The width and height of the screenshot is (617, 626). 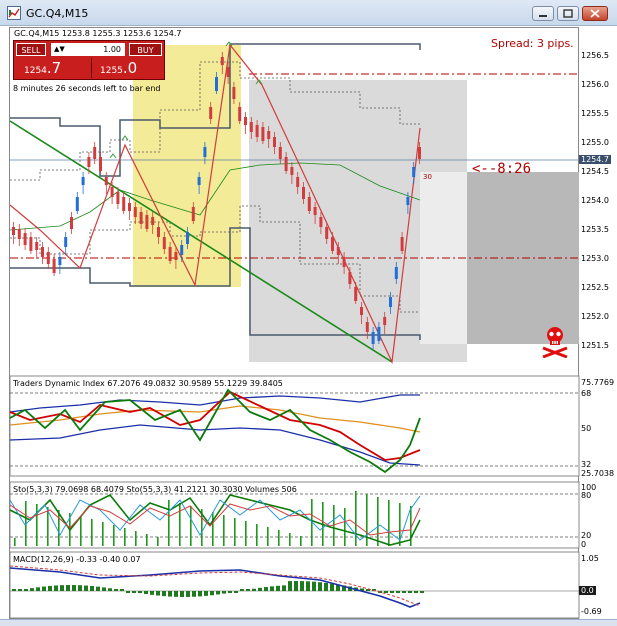 I want to click on price-tick: 1251.5, so click(x=595, y=345).